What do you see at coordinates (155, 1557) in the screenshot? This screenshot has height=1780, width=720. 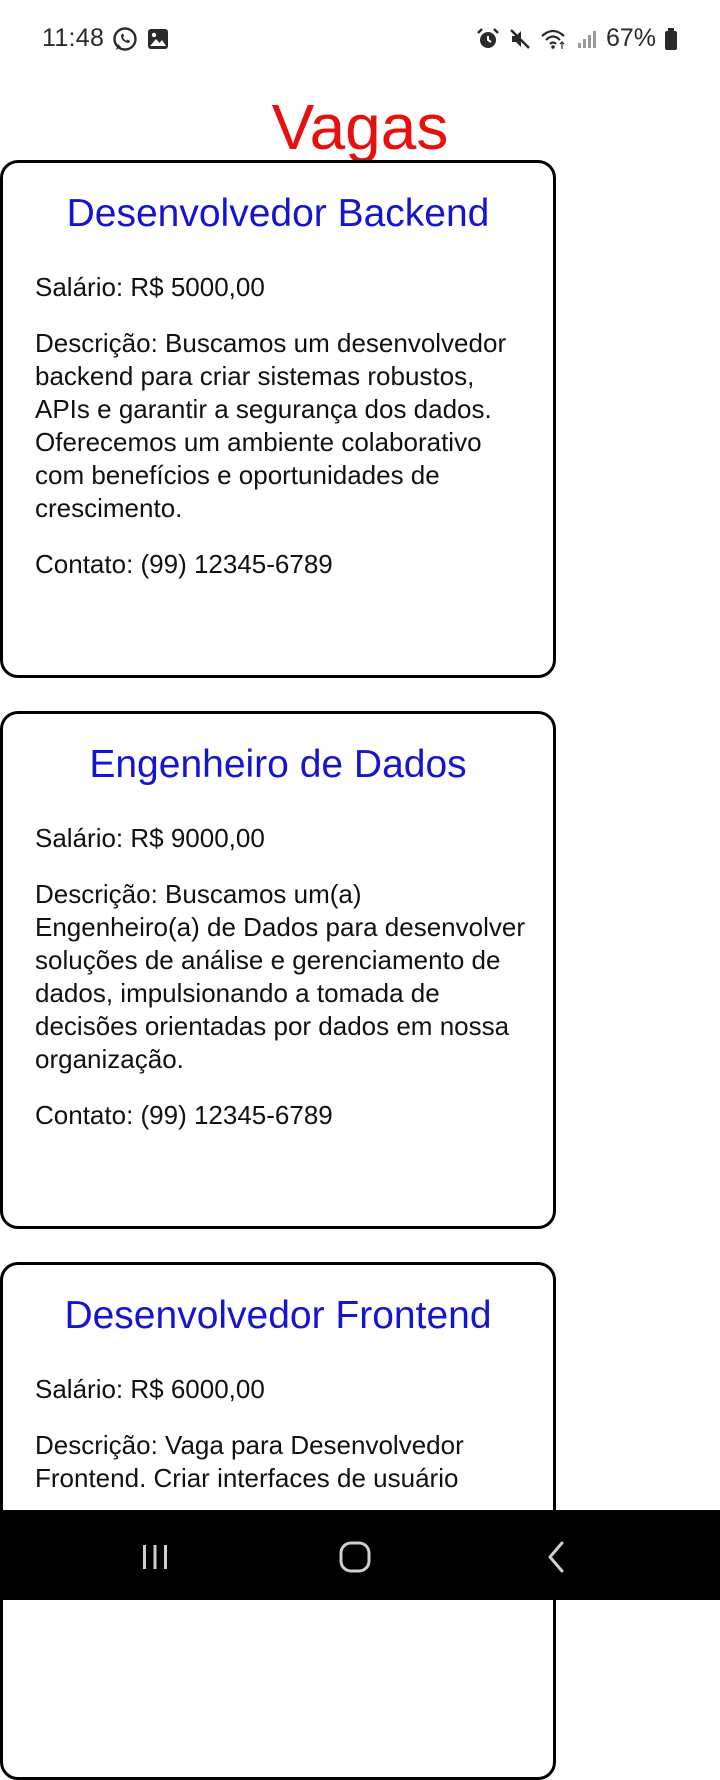 I see `recent-apps-icon` at bounding box center [155, 1557].